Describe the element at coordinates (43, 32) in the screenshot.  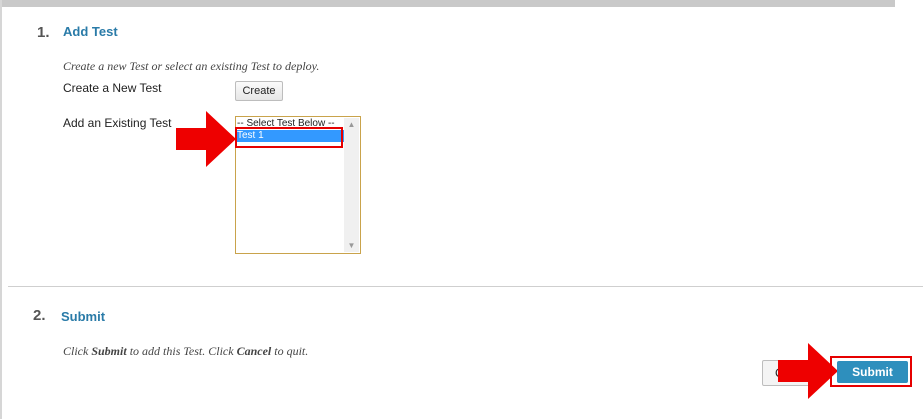
I see `section-1-number: 1.` at that location.